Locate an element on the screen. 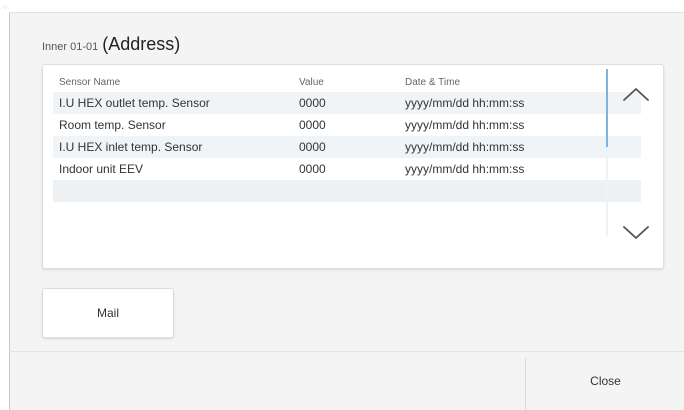 The width and height of the screenshot is (684, 410). dialog-header: Inner 01-01 (Address) is located at coordinates (111, 48).